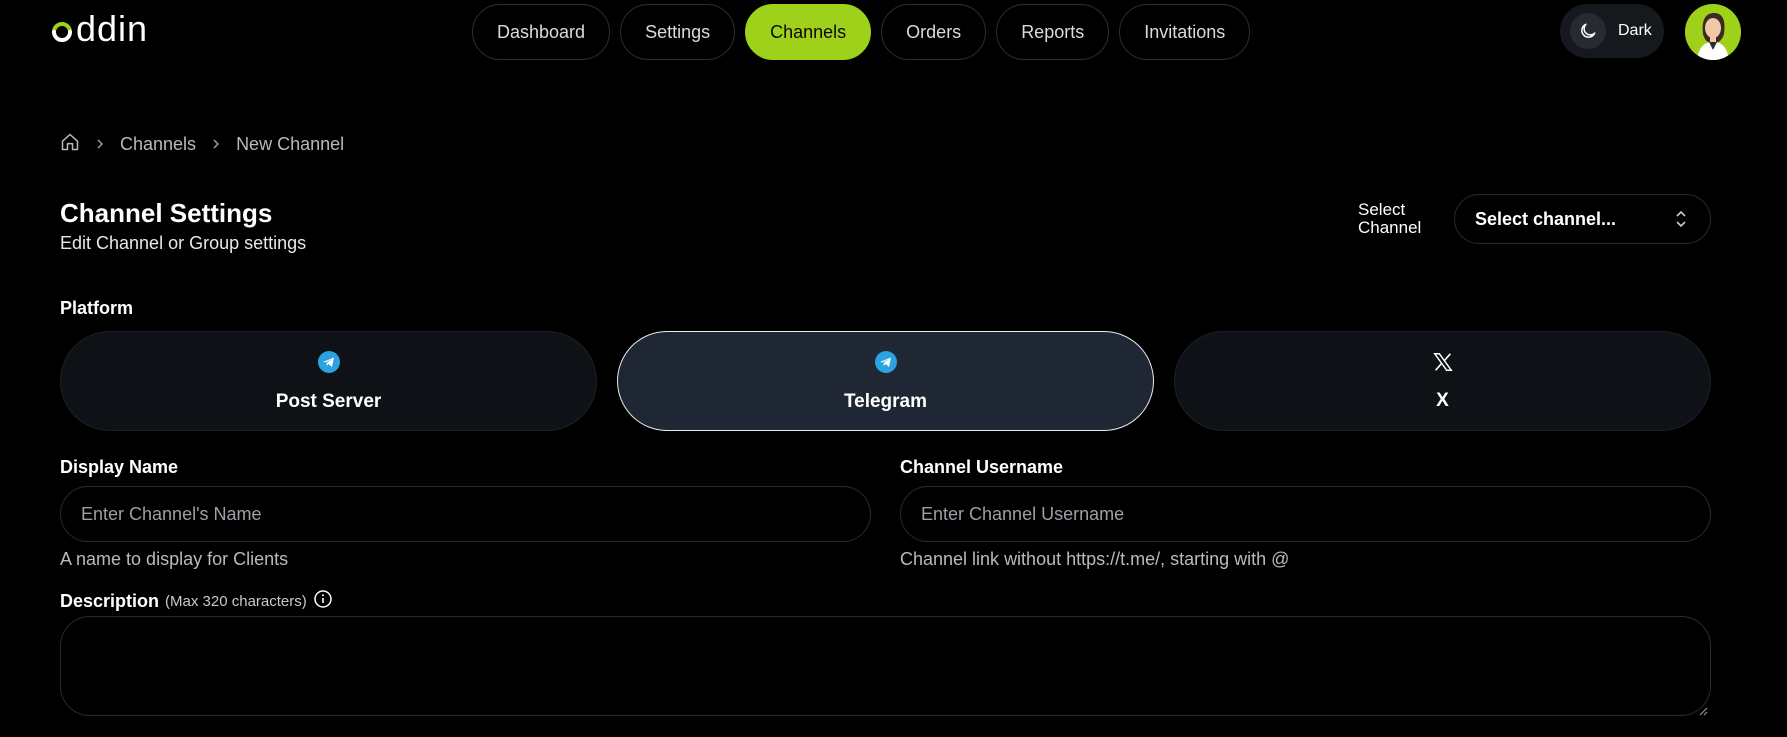 Image resolution: width=1787 pixels, height=737 pixels. Describe the element at coordinates (541, 32) in the screenshot. I see `nav-dashboard: Dashboard` at that location.